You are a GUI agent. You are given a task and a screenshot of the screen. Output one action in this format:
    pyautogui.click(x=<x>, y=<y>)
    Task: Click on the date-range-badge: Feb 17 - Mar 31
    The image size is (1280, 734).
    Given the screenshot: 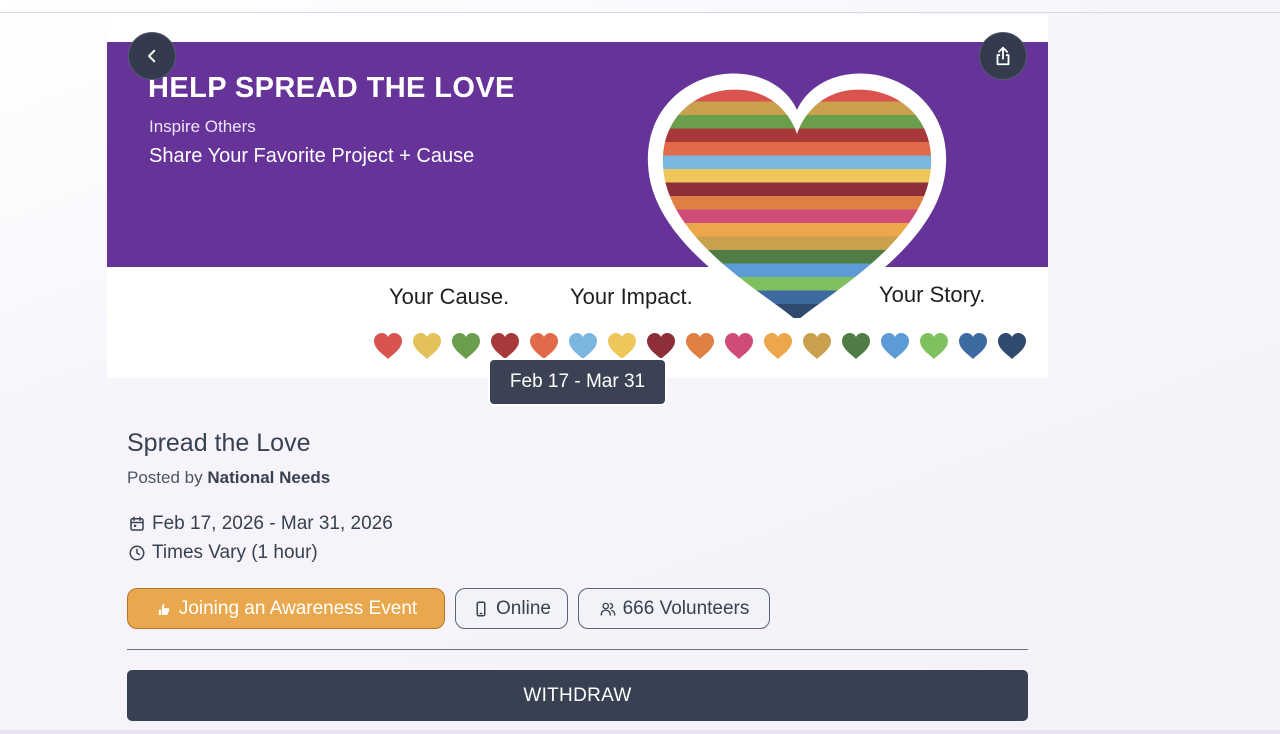 What is the action you would take?
    pyautogui.click(x=577, y=382)
    